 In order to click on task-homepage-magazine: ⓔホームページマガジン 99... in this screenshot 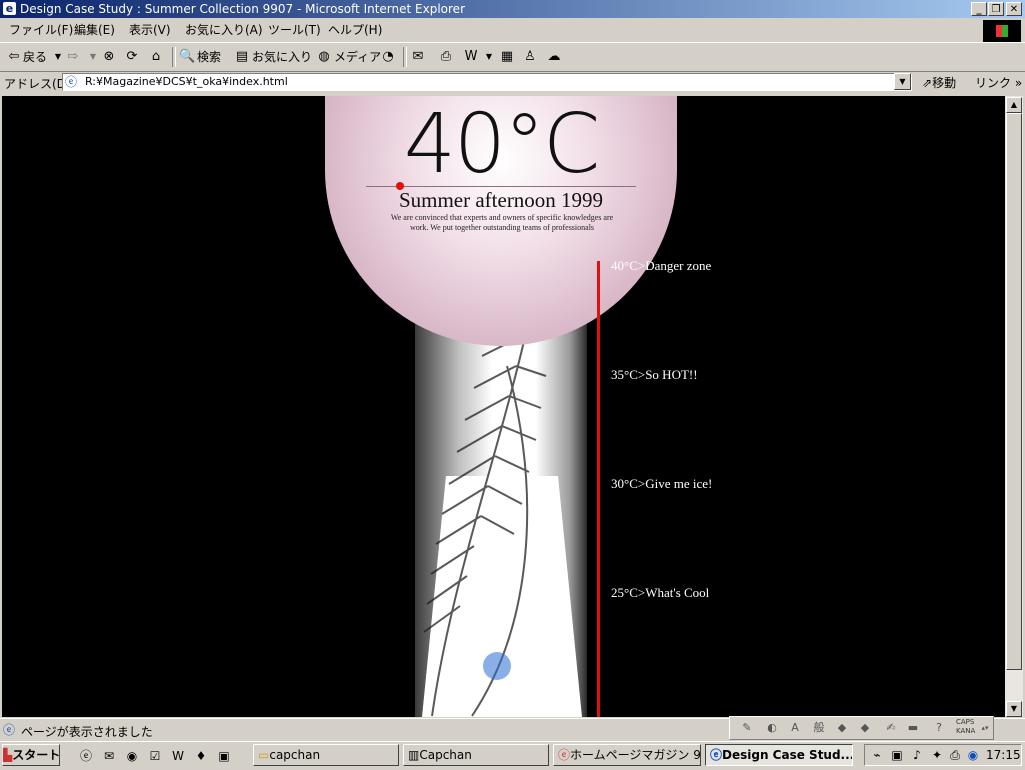, I will do `click(627, 755)`.